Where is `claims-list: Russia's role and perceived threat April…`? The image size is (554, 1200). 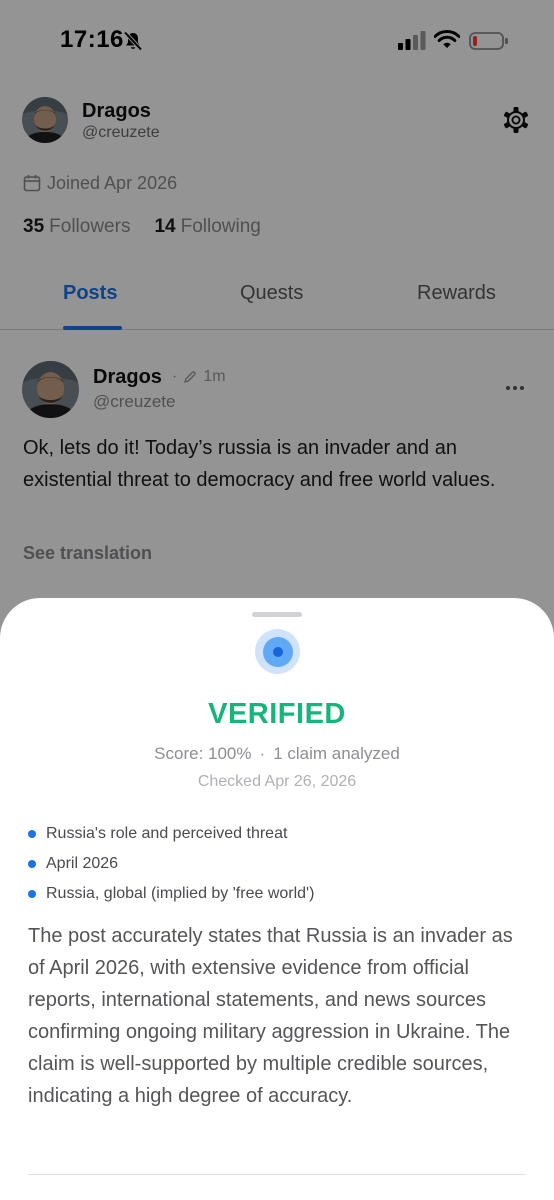
claims-list: Russia's role and perceived threat April… is located at coordinates (171, 864).